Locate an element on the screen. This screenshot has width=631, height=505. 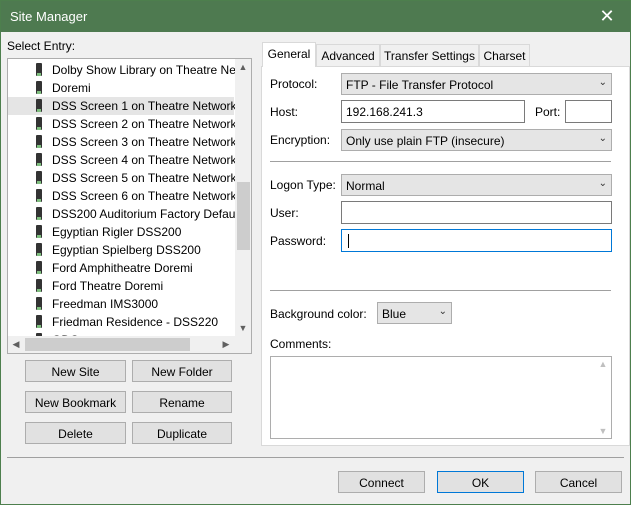
tree-item: DSS Screen 5 on Theatre Network is located at coordinates (122, 178).